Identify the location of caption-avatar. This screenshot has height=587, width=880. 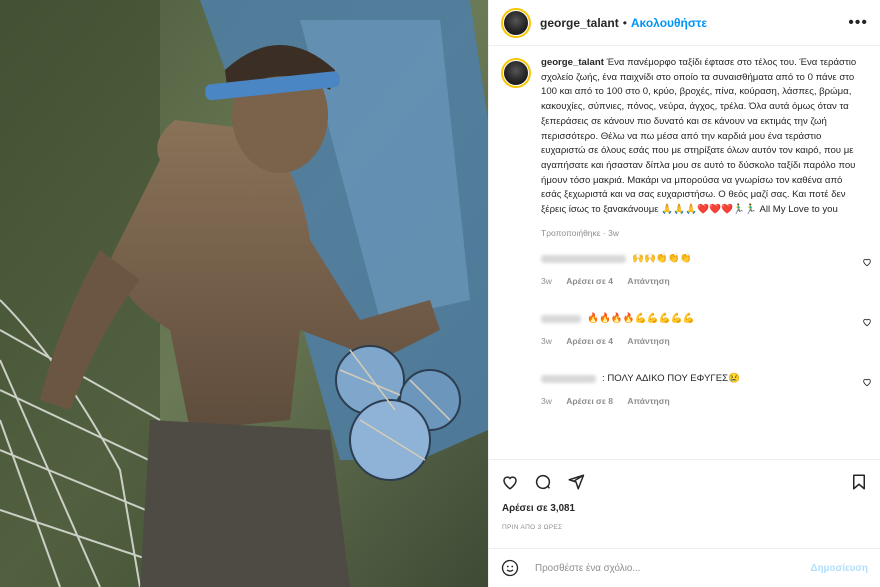
(516, 73).